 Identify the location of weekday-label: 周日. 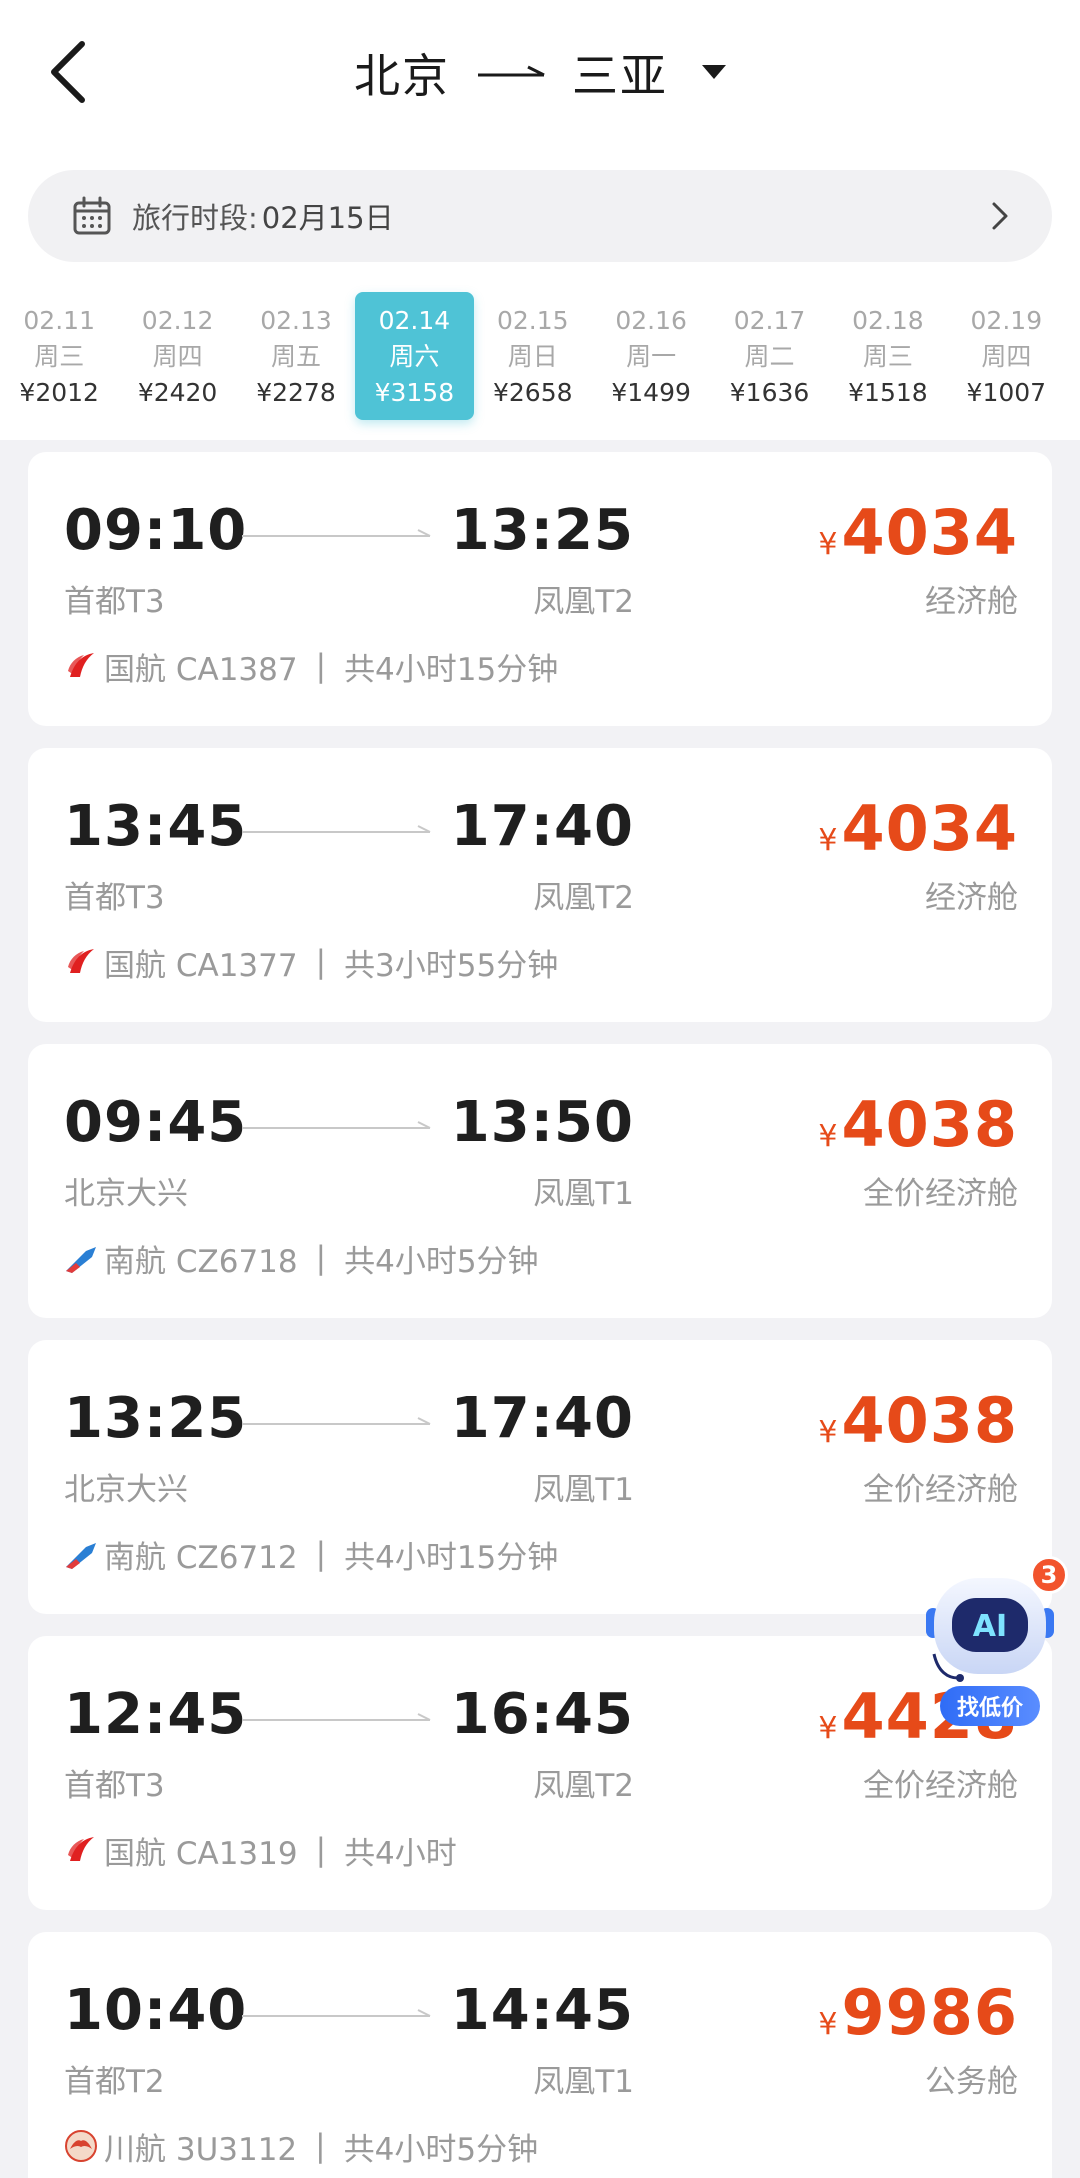
(532, 356).